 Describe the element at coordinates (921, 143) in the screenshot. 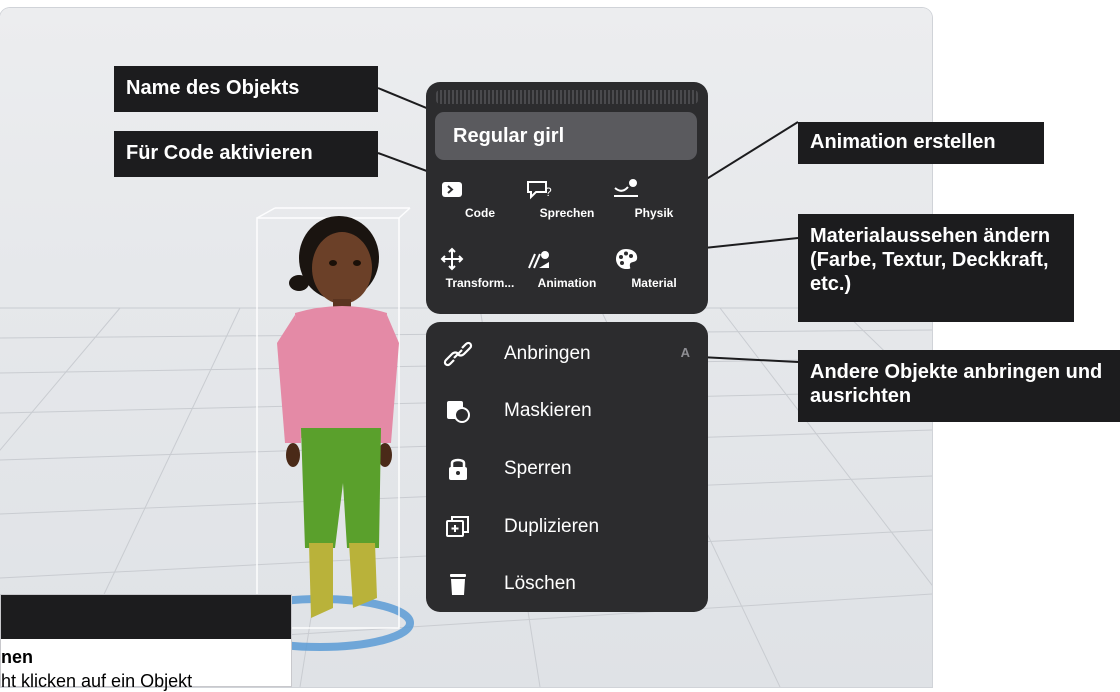

I see `callout-create-animation: Animation erstellen` at that location.